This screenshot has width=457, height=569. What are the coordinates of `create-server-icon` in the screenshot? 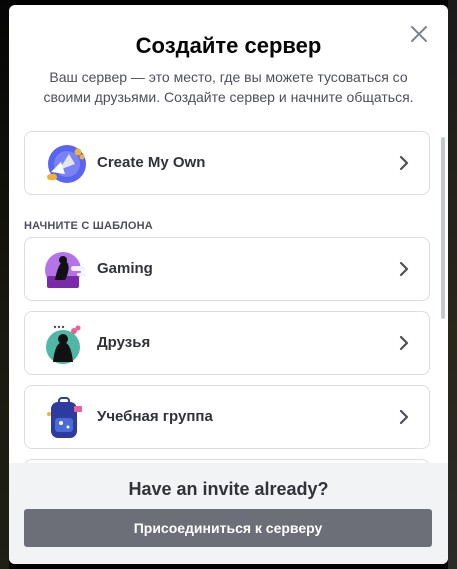 It's located at (65, 164).